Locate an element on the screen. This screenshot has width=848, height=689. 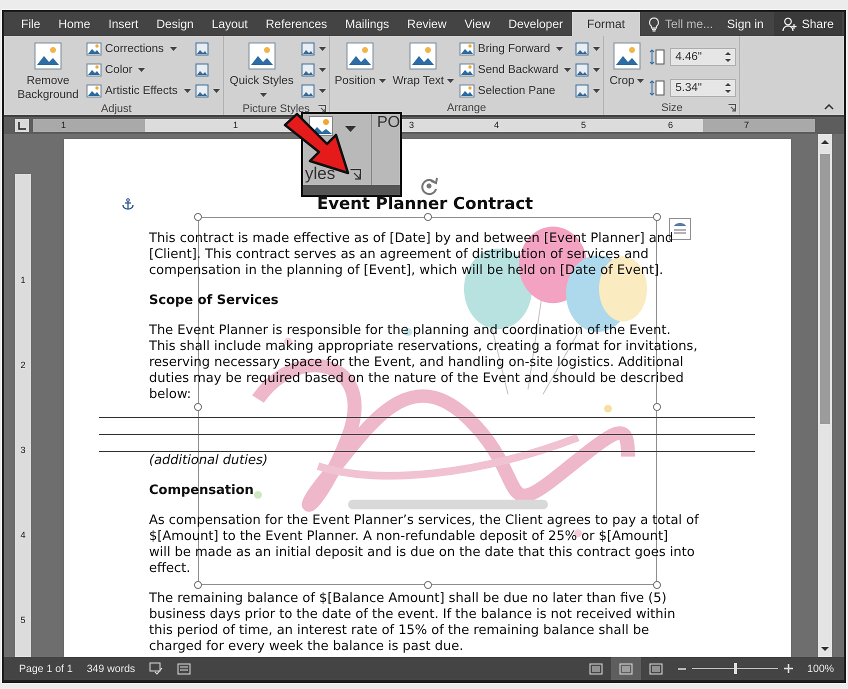
ribbon-button: Crop is located at coordinates (626, 69).